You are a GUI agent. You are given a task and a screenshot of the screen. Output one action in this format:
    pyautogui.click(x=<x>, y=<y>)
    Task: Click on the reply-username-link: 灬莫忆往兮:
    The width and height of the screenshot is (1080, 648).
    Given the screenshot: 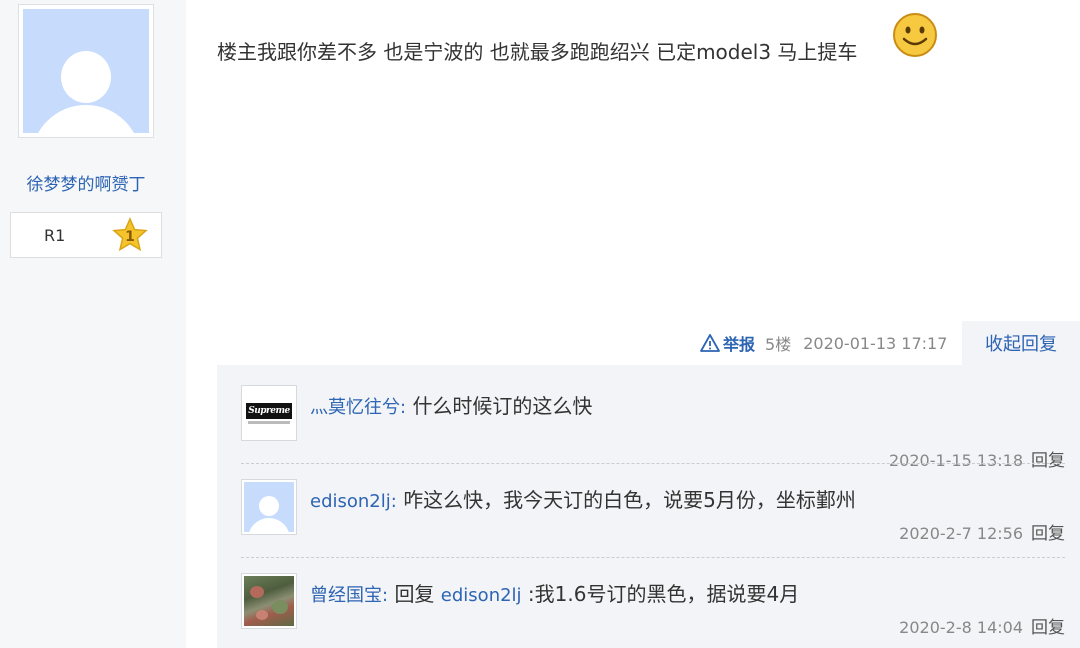 What is the action you would take?
    pyautogui.click(x=358, y=407)
    